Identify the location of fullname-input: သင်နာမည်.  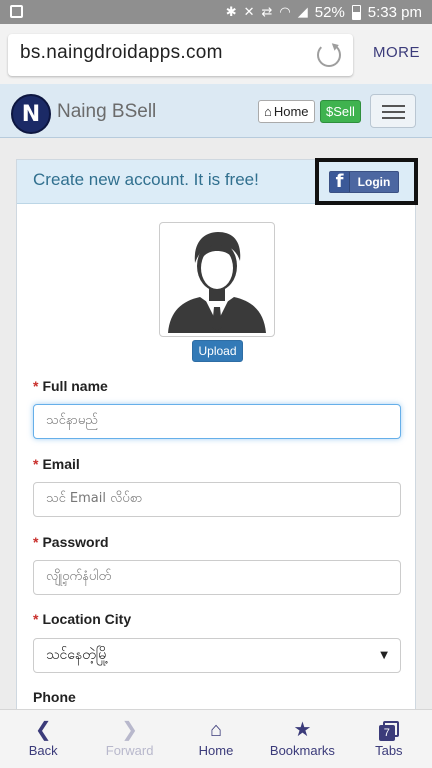
(217, 421).